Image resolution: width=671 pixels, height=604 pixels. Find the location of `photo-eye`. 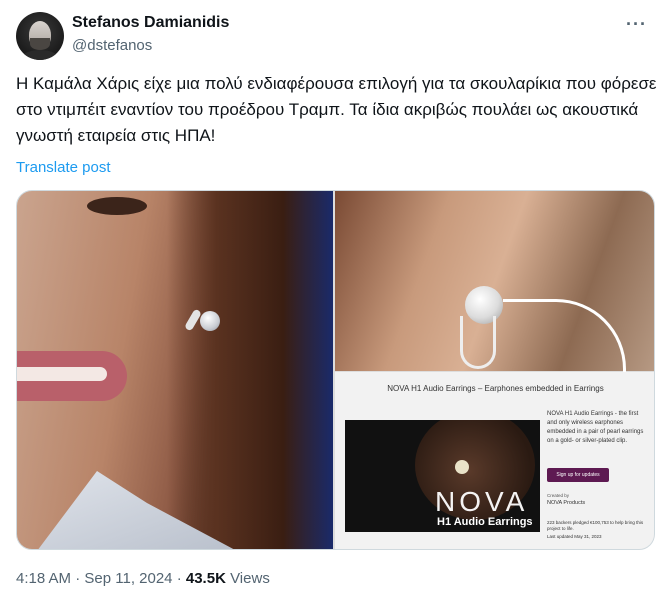

photo-eye is located at coordinates (117, 206).